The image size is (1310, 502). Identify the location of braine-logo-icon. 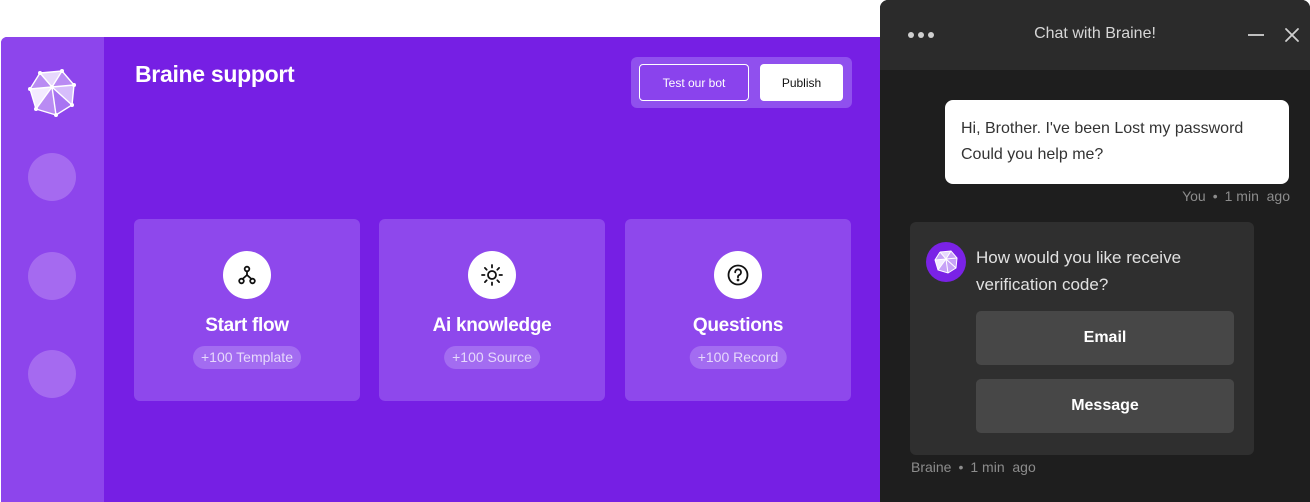
(52, 93).